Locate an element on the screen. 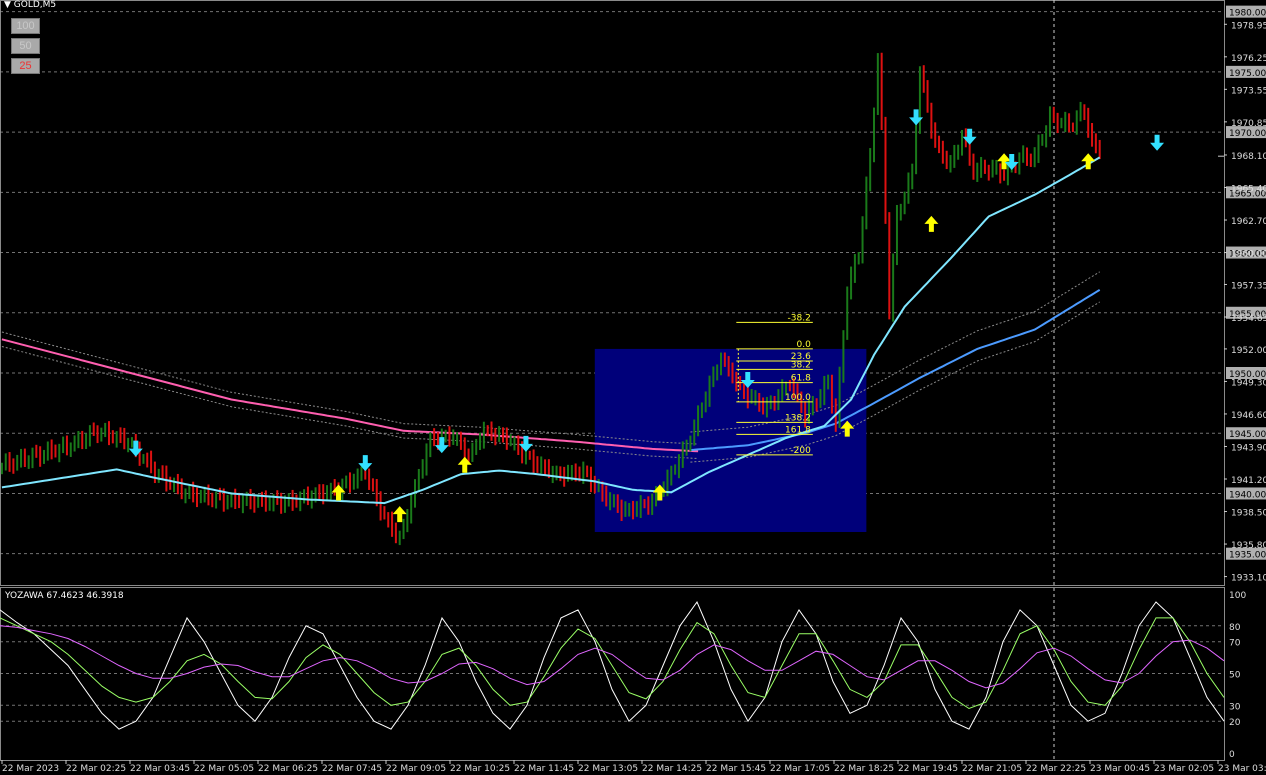  time-axis-label: 23 Mar 02:05 is located at coordinates (1184, 769).